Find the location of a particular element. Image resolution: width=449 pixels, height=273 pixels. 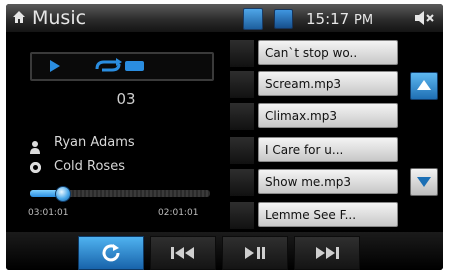

clock-time: 15:17 is located at coordinates (328, 19).